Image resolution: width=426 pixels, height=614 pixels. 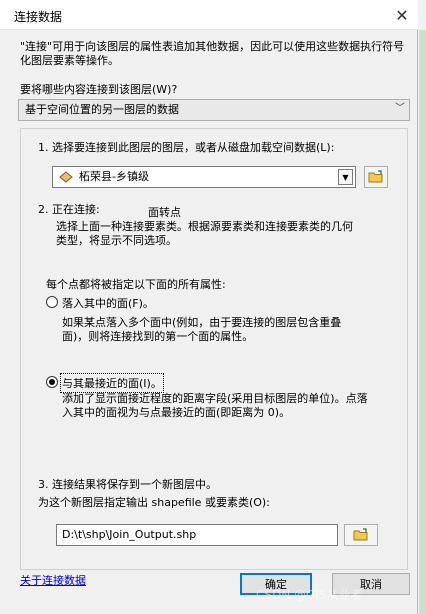 I want to click on layer-select-value: 柘荣县-乡镇级, so click(x=114, y=176).